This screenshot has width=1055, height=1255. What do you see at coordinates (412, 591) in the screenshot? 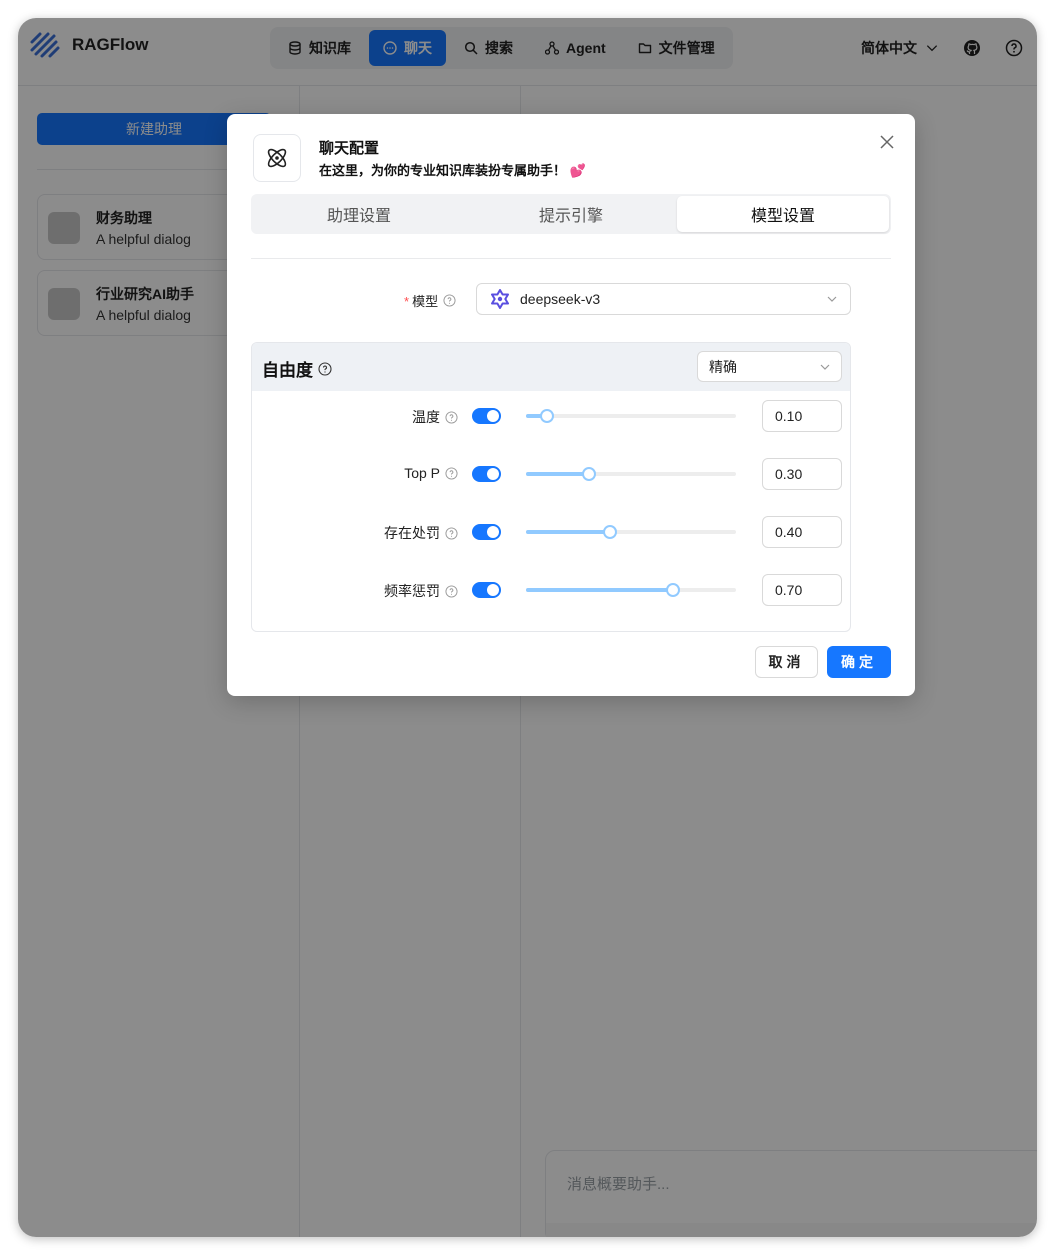
I see `param-label-text: 频率惩罚` at bounding box center [412, 591].